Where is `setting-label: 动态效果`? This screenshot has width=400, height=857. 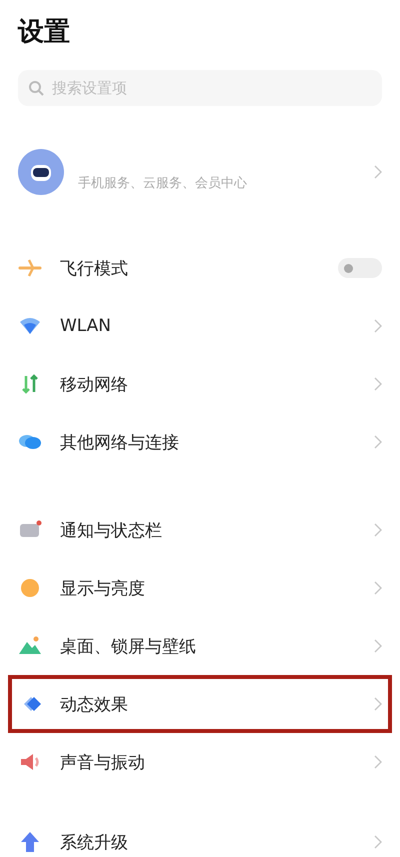 setting-label: 动态效果 is located at coordinates (94, 705).